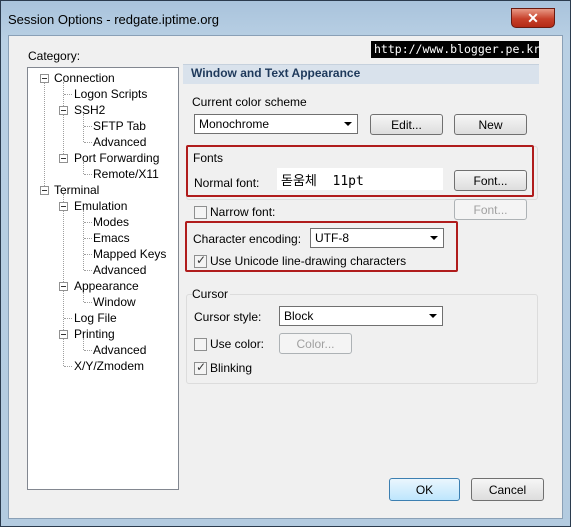  I want to click on tree-item-appearance: Appearance, so click(106, 286).